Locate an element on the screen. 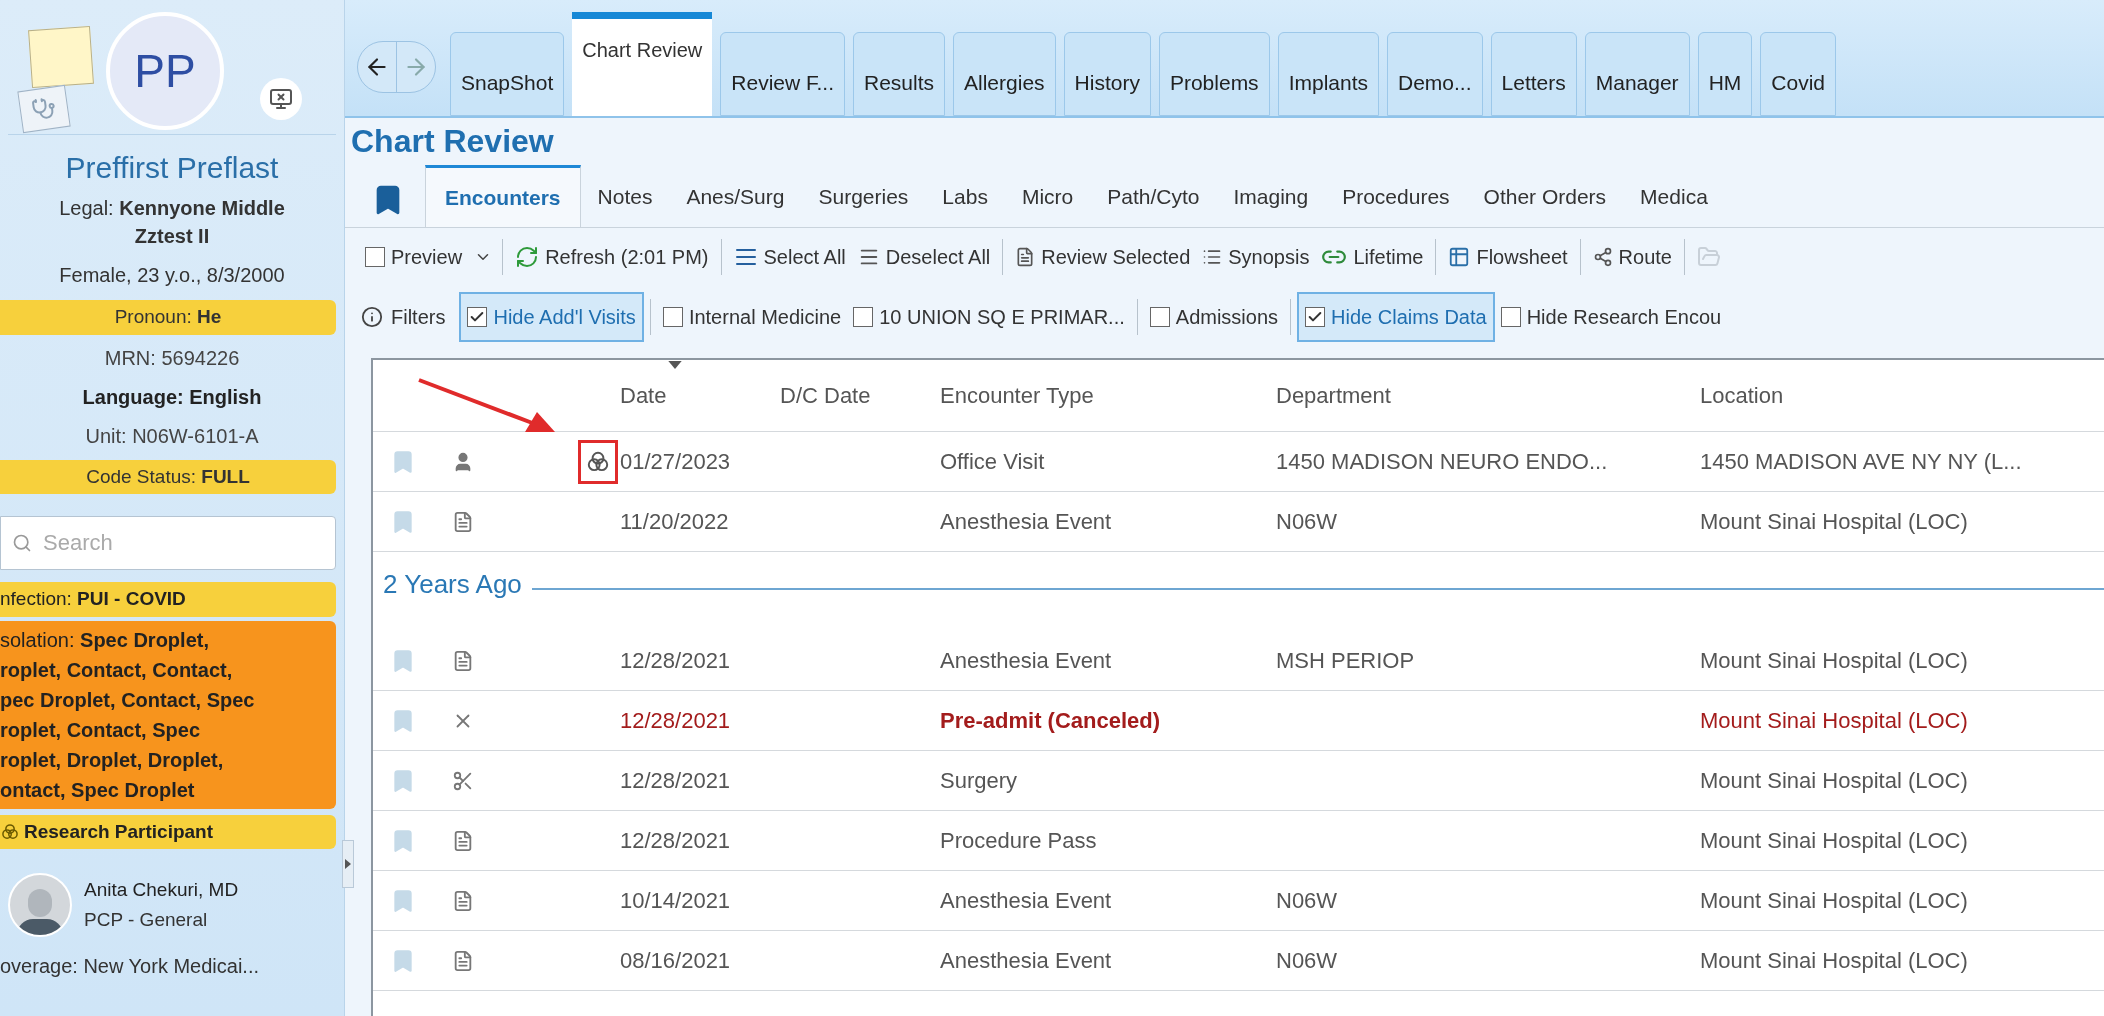 The image size is (2104, 1016). patient-name: Preffirst Preflast is located at coordinates (172, 167).